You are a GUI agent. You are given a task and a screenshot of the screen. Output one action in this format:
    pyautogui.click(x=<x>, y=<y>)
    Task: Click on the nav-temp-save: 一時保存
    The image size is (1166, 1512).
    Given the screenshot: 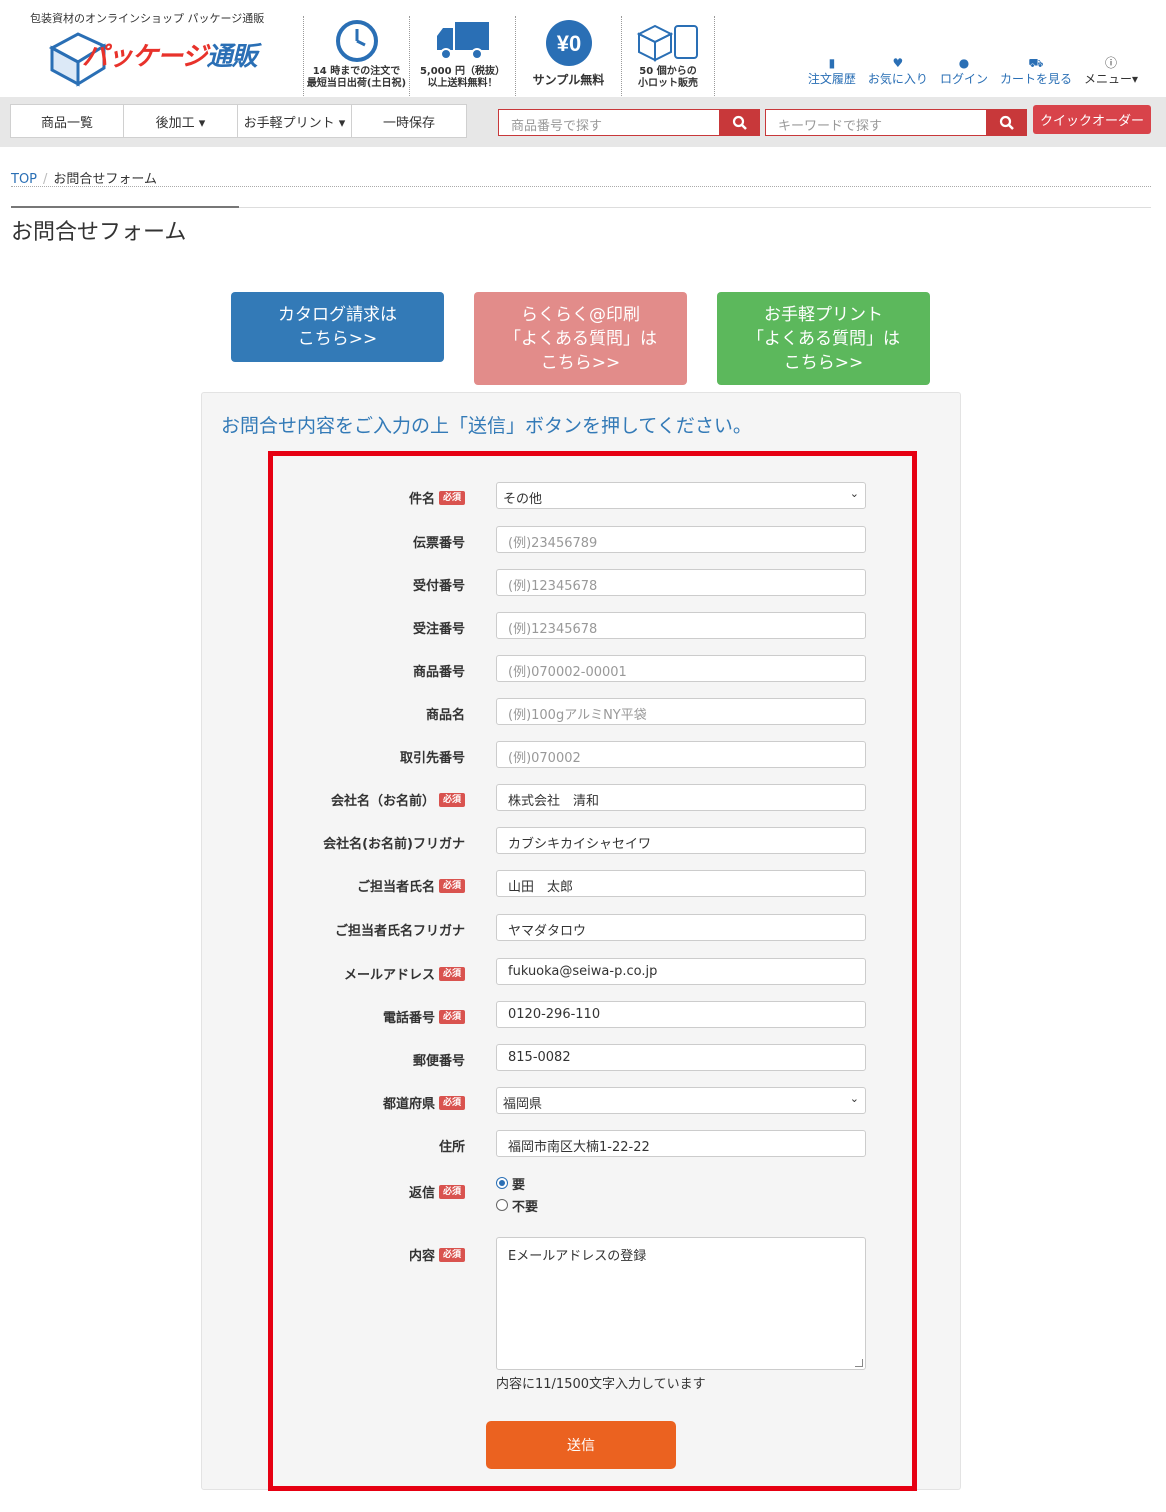 What is the action you would take?
    pyautogui.click(x=409, y=121)
    